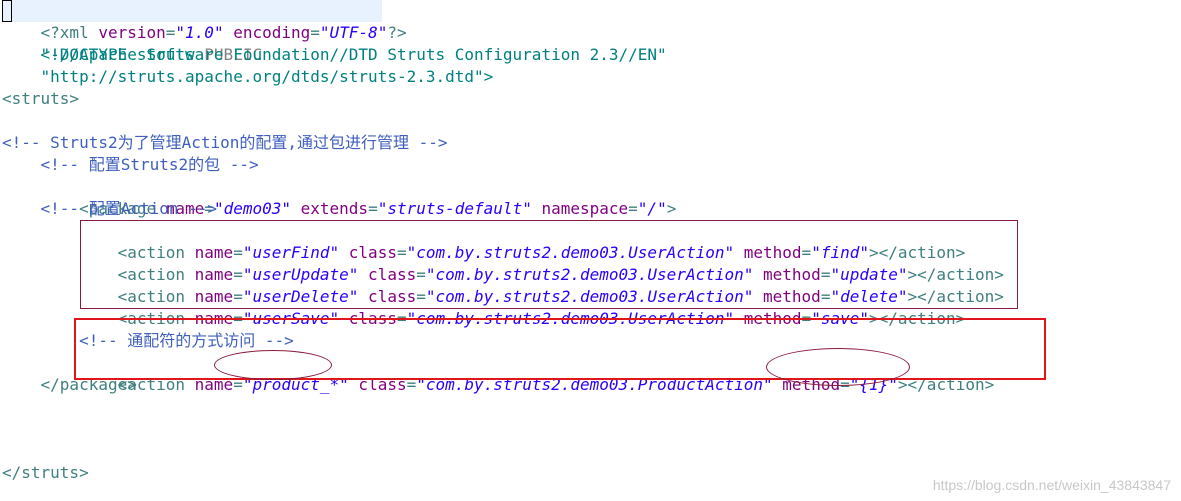  What do you see at coordinates (580, 208) in the screenshot?
I see `attr-namespace: namespace` at bounding box center [580, 208].